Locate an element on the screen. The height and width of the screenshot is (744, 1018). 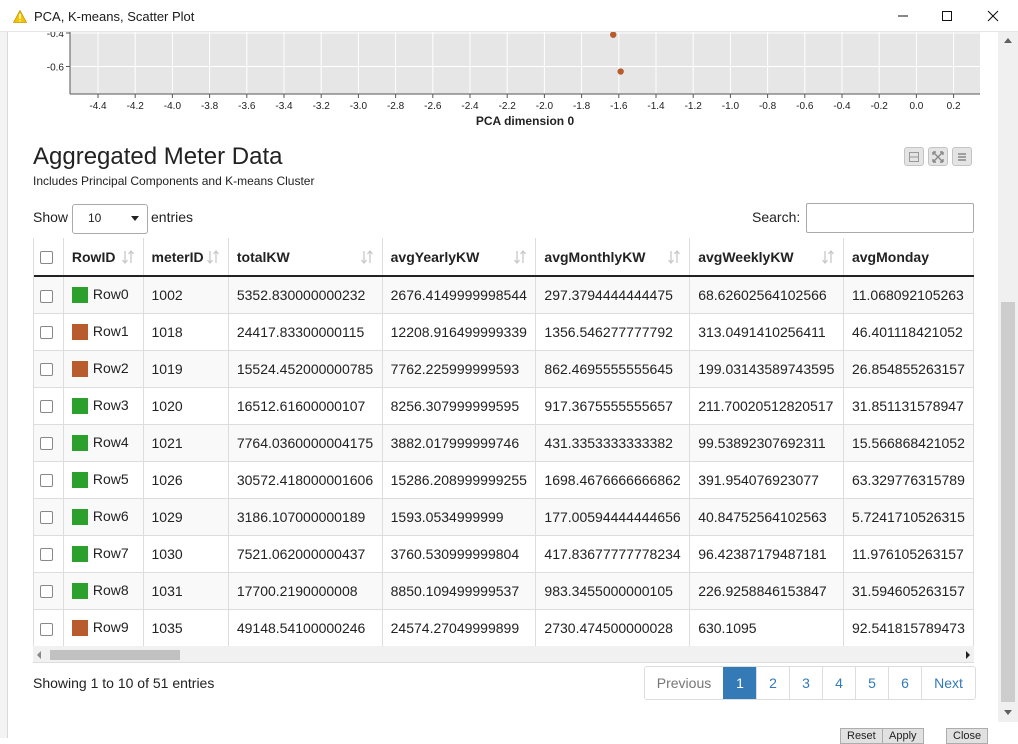
rowid-cell: Row0 is located at coordinates (103, 294).